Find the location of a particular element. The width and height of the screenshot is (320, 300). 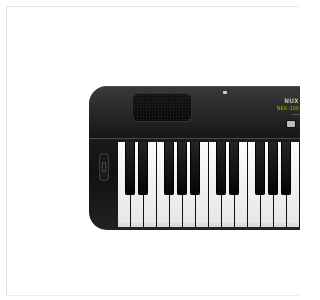

pitch-wheel is located at coordinates (104, 167).